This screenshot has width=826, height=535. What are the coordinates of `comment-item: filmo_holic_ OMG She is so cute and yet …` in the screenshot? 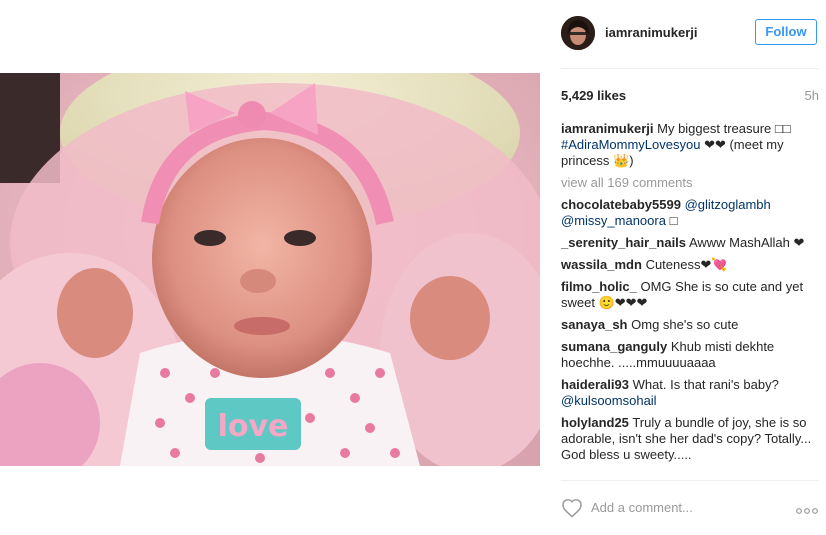 It's located at (690, 295).